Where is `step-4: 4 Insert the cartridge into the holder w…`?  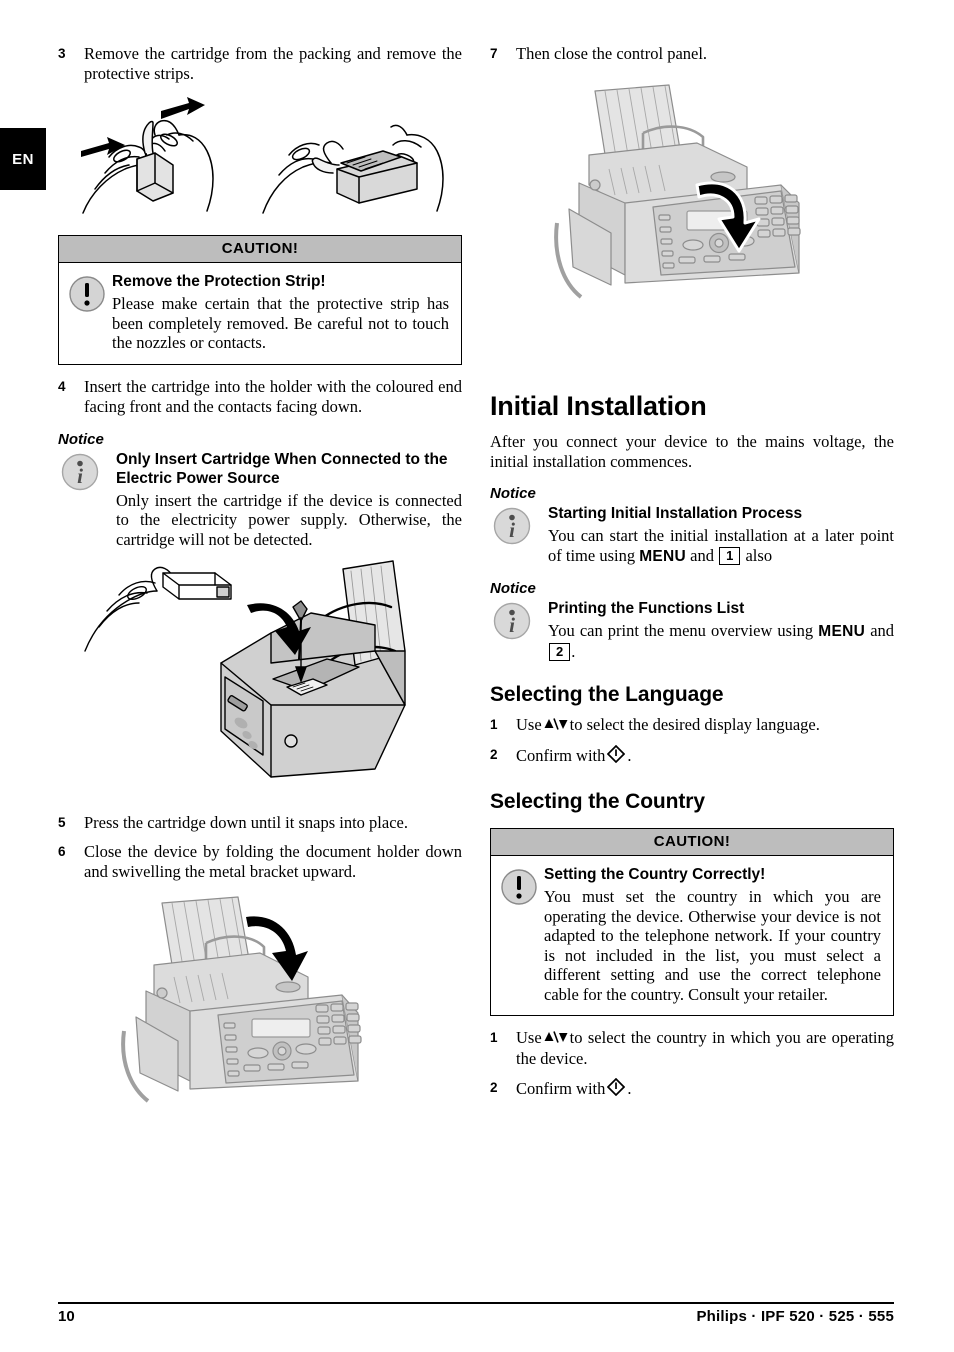
step-4: 4 Insert the cartridge into the holder w… is located at coordinates (260, 397).